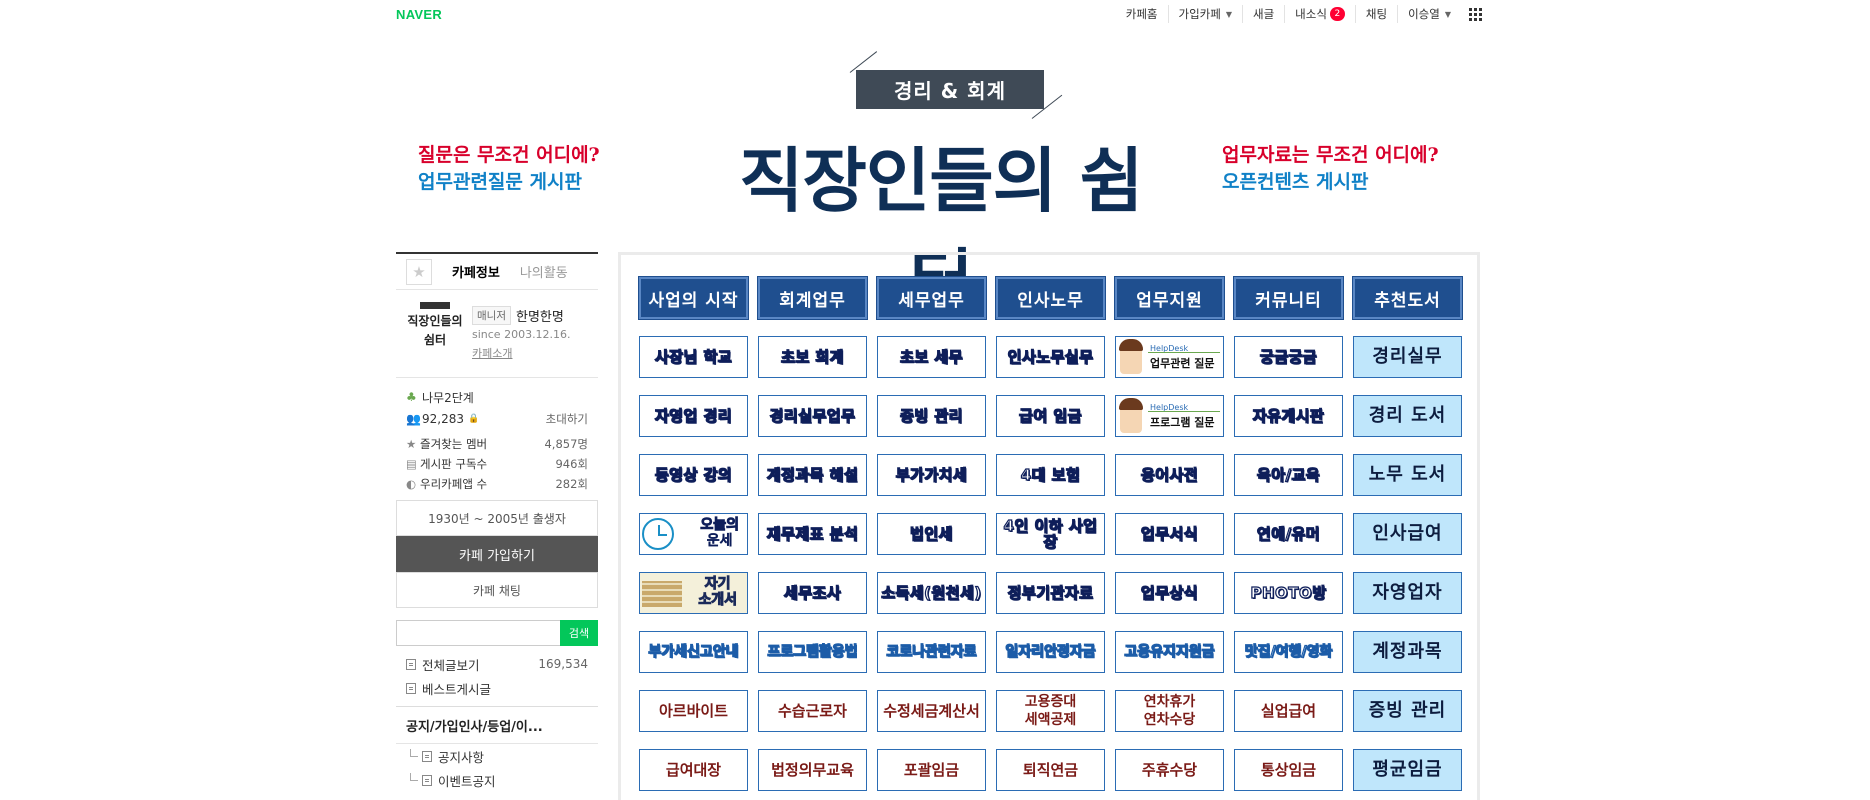 The width and height of the screenshot is (1870, 800). Describe the element at coordinates (1169, 475) in the screenshot. I see `board-link-cell: 용어사전` at that location.